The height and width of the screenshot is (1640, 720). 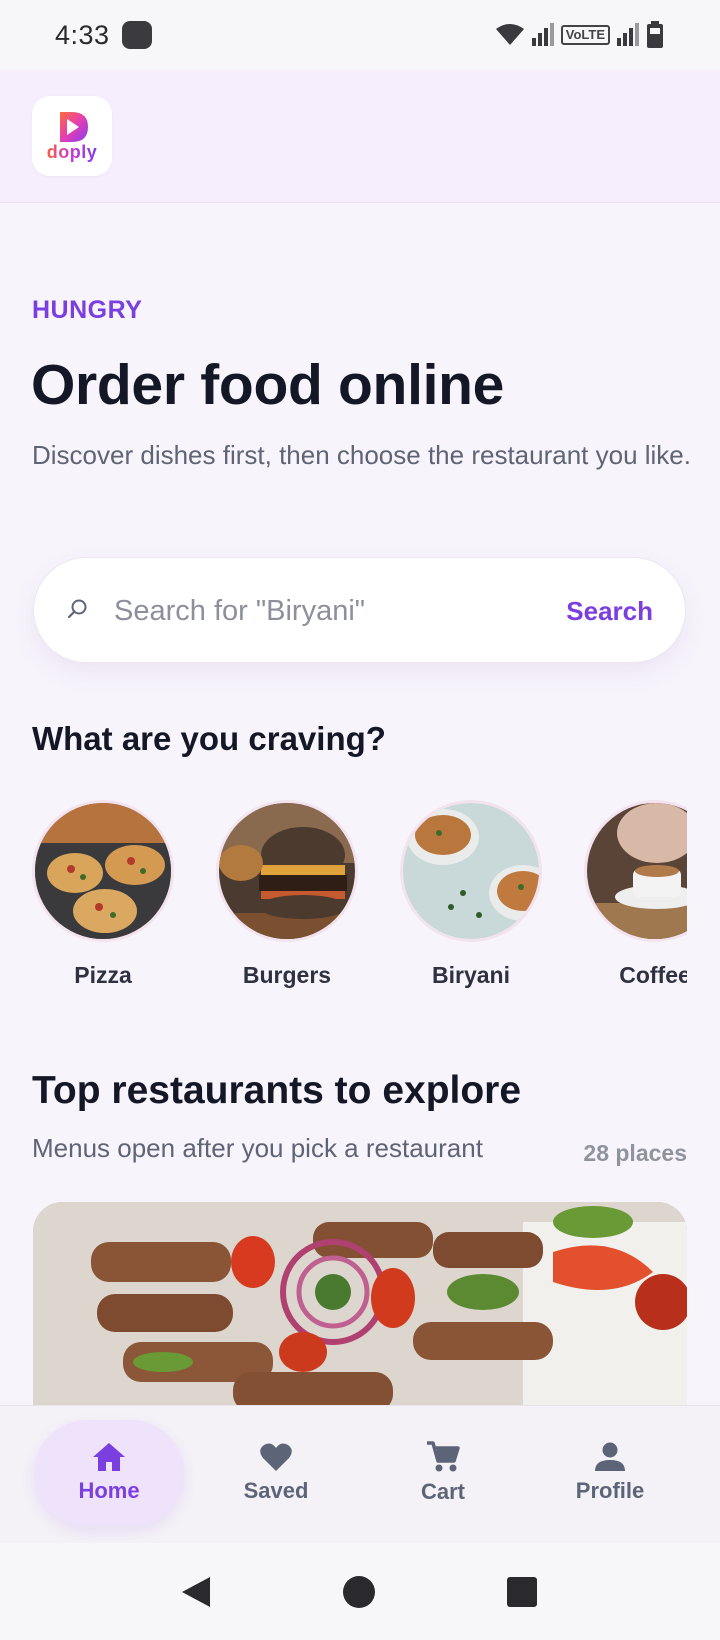 I want to click on home-circle-icon, so click(x=359, y=1592).